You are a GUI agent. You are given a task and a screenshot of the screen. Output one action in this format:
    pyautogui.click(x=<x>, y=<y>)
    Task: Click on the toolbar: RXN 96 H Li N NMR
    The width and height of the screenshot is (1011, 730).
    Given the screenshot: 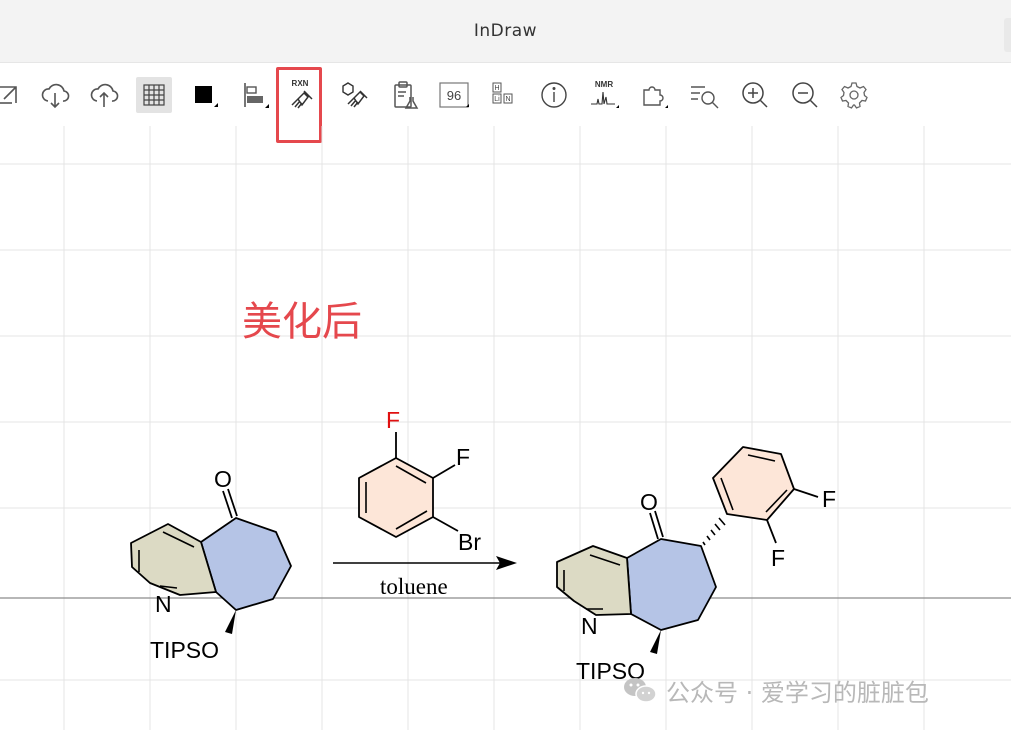 What is the action you would take?
    pyautogui.click(x=505, y=94)
    